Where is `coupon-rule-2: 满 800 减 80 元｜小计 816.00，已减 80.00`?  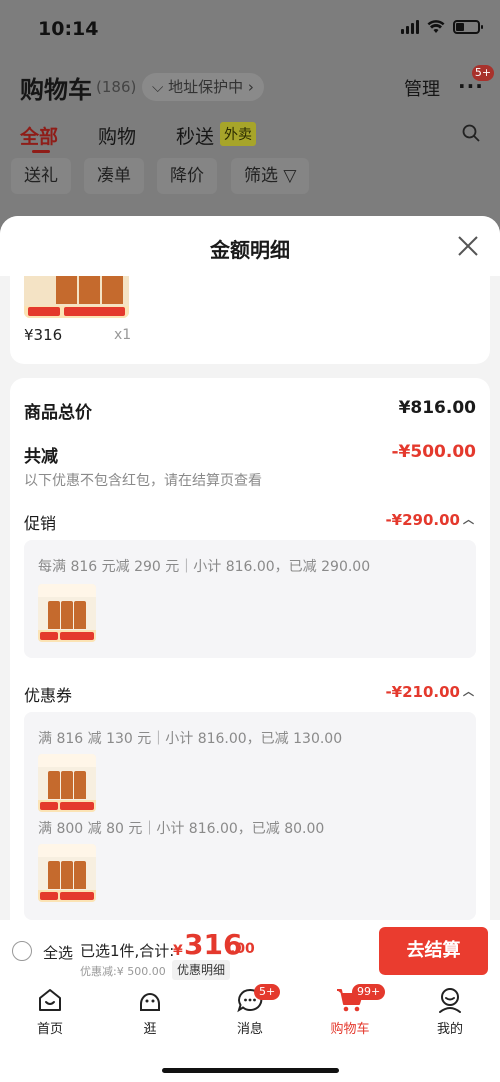 coupon-rule-2: 满 800 减 80 元｜小计 816.00，已减 80.00 is located at coordinates (181, 829).